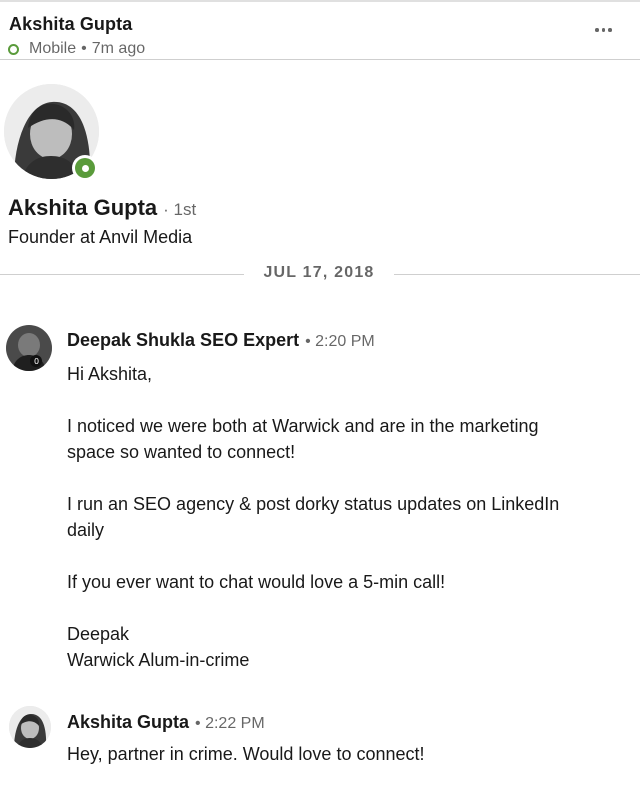 The height and width of the screenshot is (812, 640). Describe the element at coordinates (70, 24) in the screenshot. I see `header-contact-name: Akshita Gupta` at that location.